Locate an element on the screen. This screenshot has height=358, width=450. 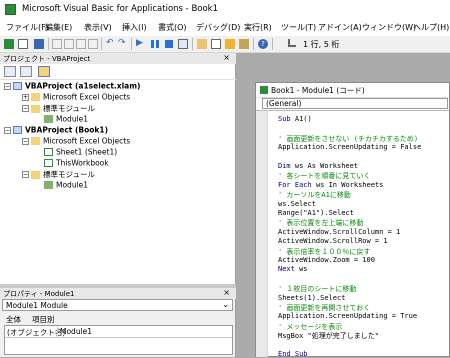
object-selector: Module1 Module ⌄ is located at coordinates (117, 305).